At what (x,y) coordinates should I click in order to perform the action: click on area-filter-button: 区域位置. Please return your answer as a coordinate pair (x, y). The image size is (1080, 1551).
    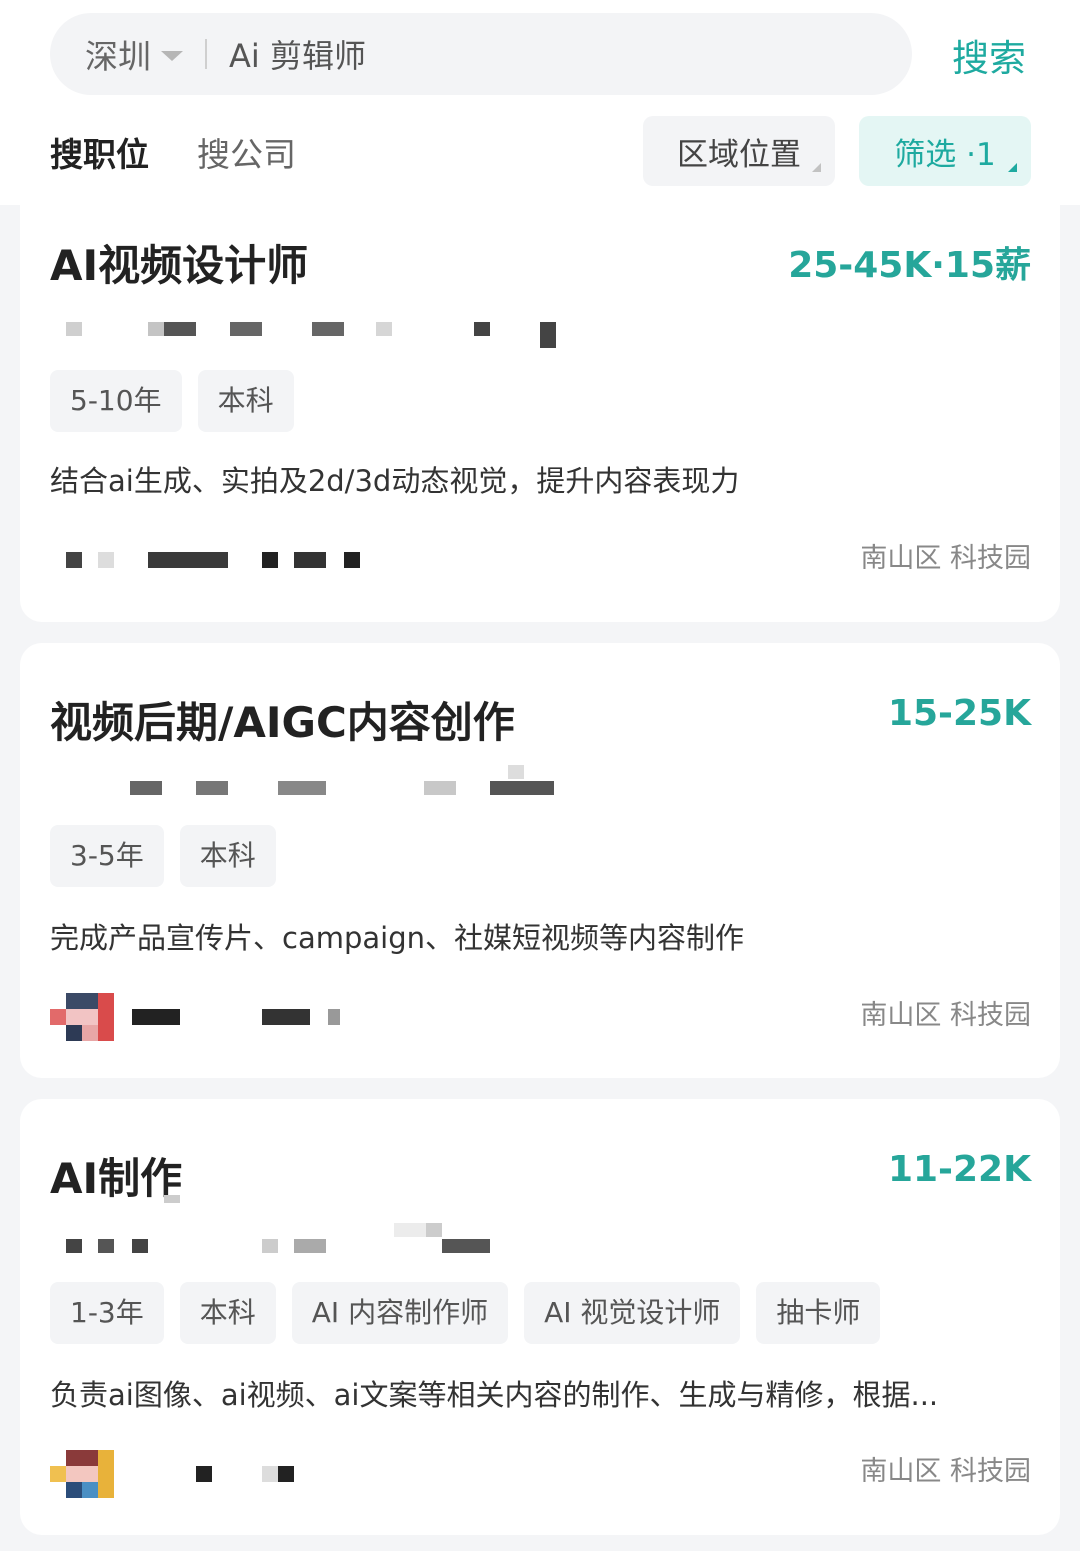
    Looking at the image, I should click on (739, 151).